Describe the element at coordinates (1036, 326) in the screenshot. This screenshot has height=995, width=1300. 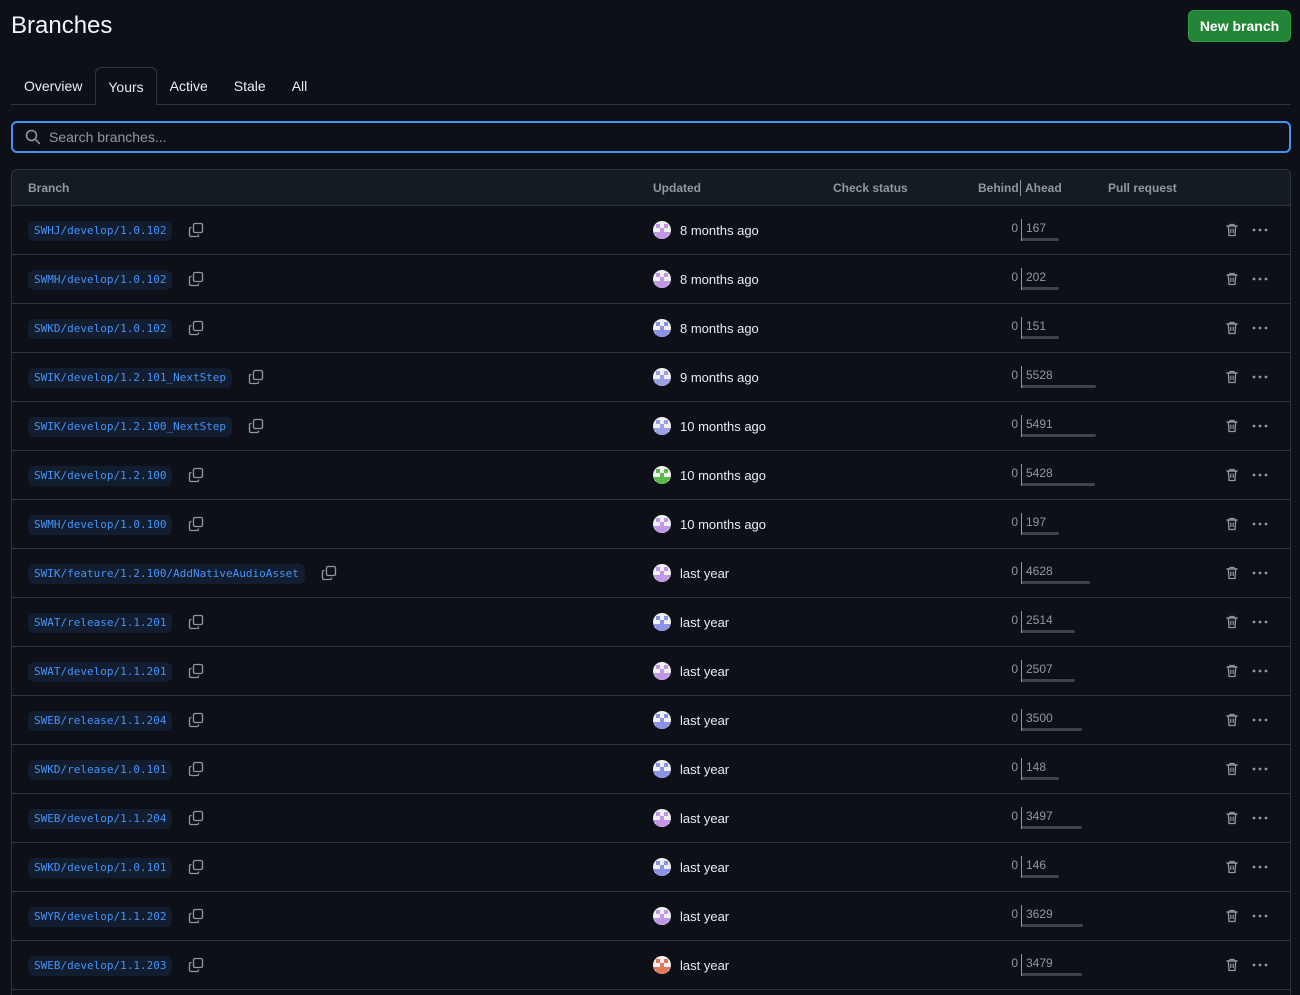
I see `ahead-count: 151` at that location.